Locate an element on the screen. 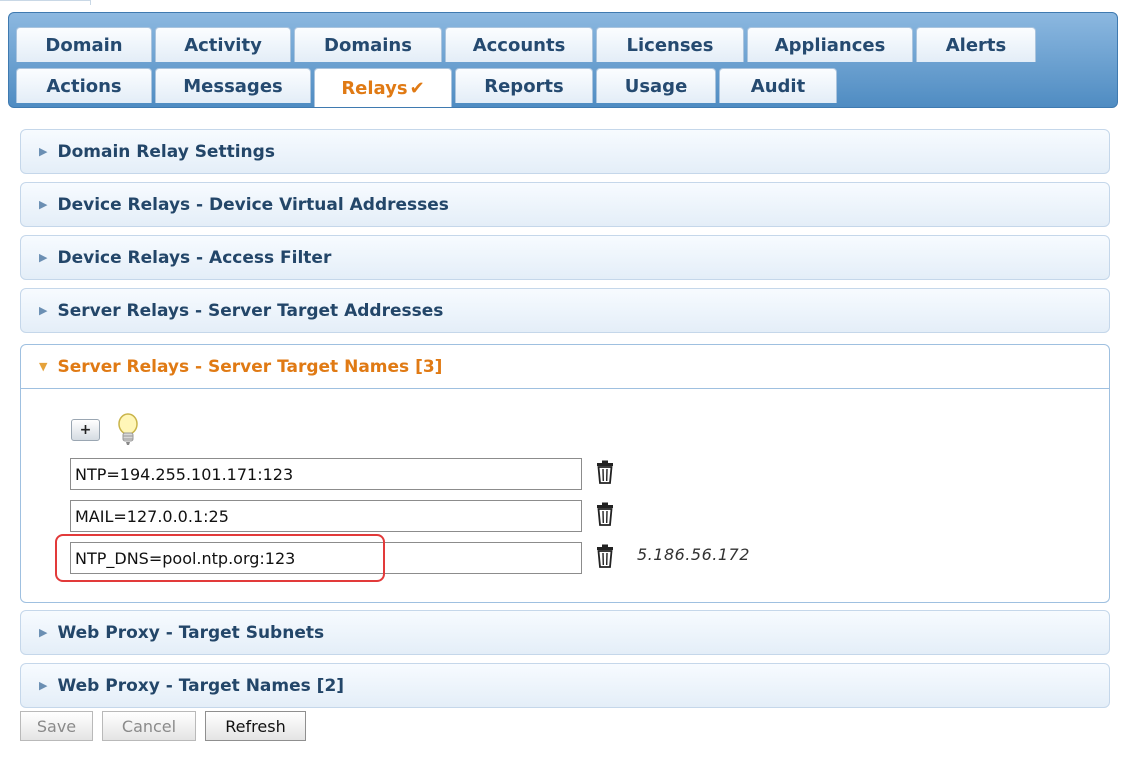 Image resolution: width=1125 pixels, height=778 pixels. tab-label: Audit is located at coordinates (778, 86).